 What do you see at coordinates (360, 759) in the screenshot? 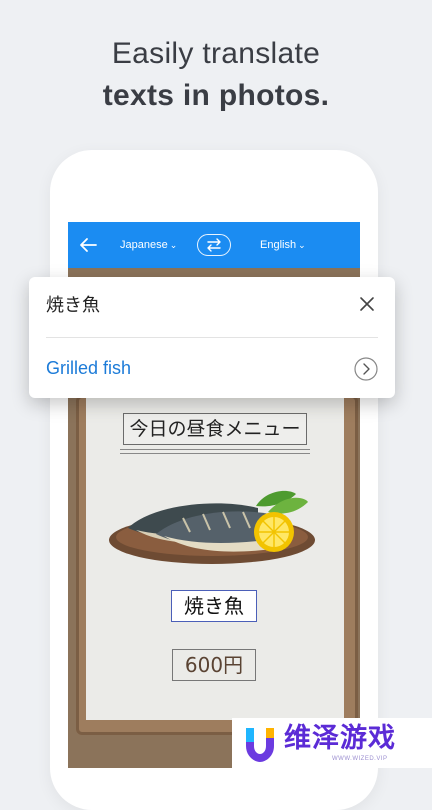
I see `watermark-url: WWW.WIZED.VIP` at bounding box center [360, 759].